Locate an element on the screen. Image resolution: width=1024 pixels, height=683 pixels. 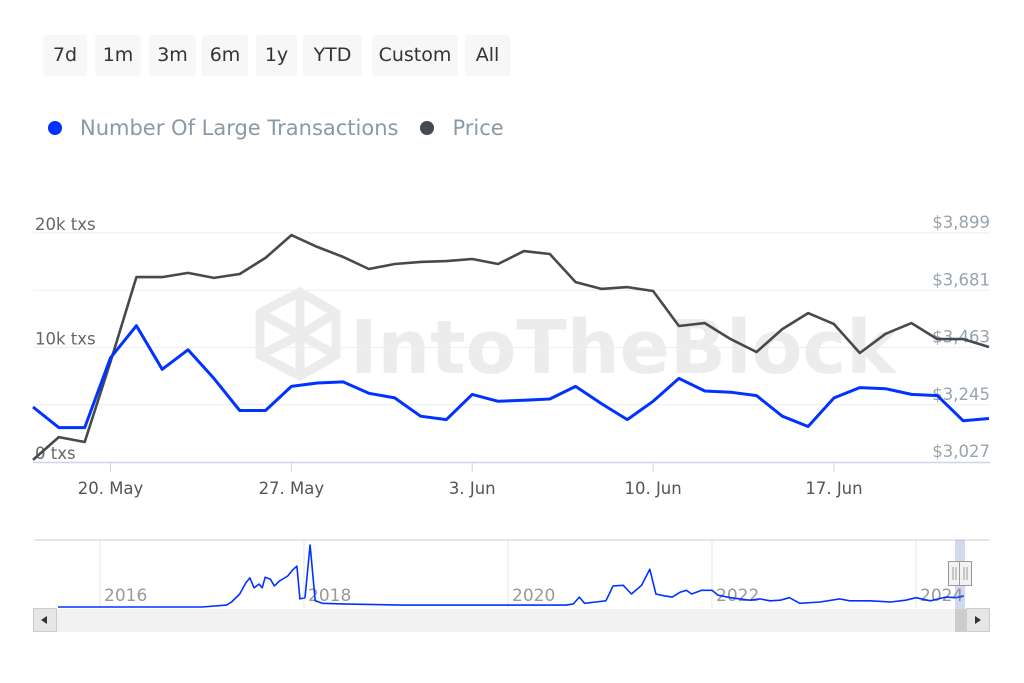
x-tick-label: 17. Jun is located at coordinates (833, 488).